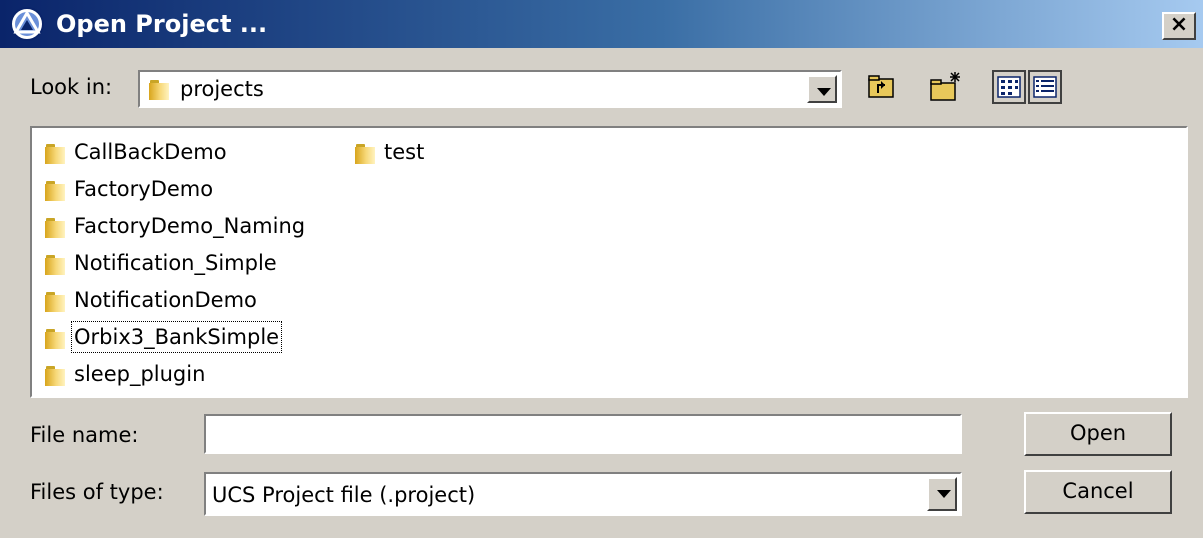 The width and height of the screenshot is (1203, 538). I want to click on new-folder-icon, so click(945, 87).